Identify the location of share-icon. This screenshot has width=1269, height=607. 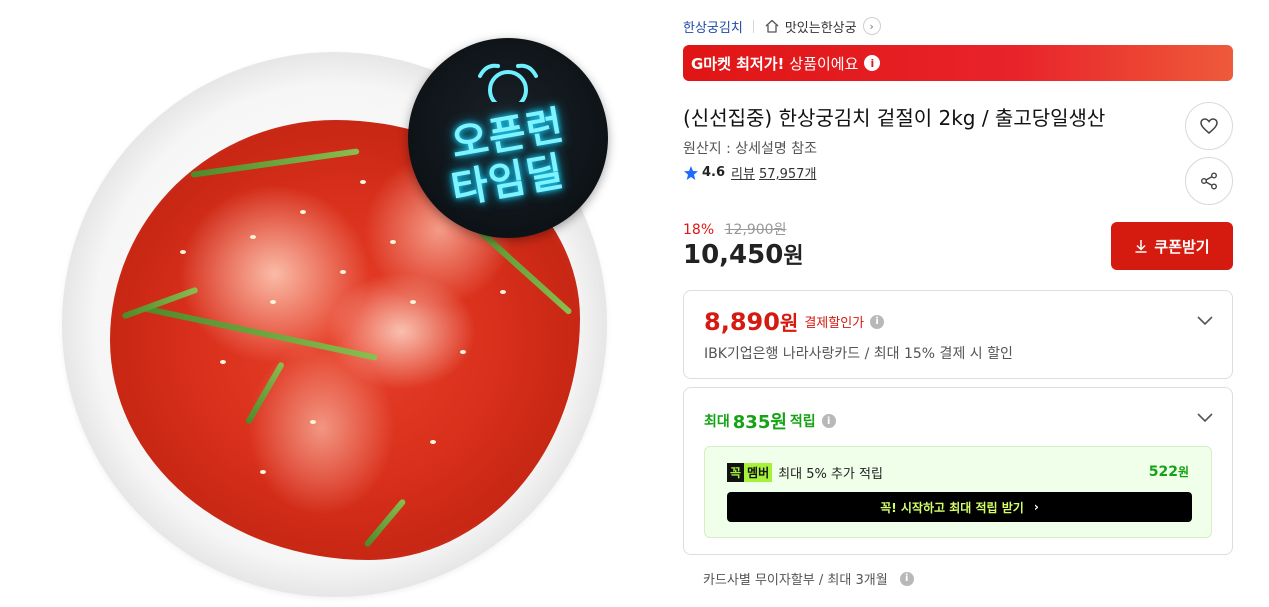
(1209, 181).